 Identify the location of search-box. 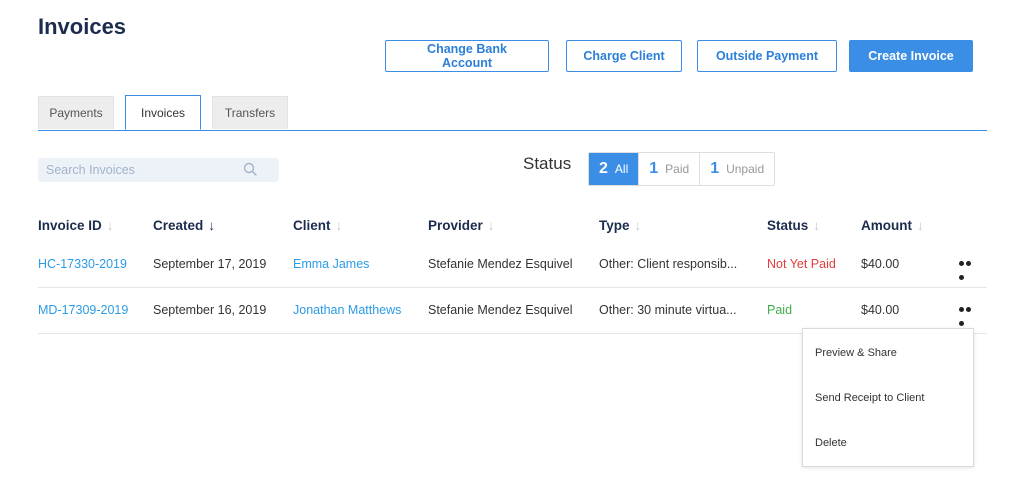
(158, 170).